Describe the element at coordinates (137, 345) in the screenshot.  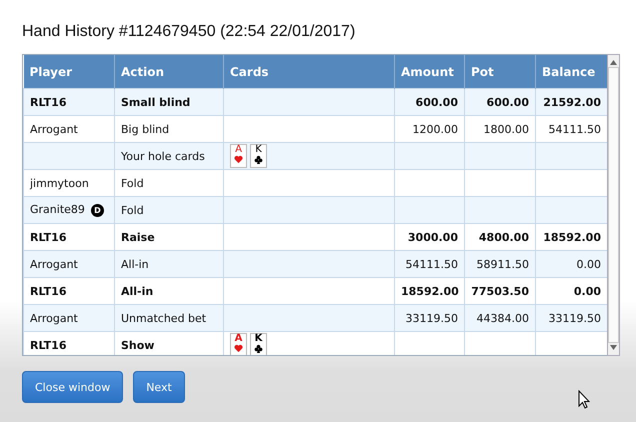
I see `action-text: Show` at that location.